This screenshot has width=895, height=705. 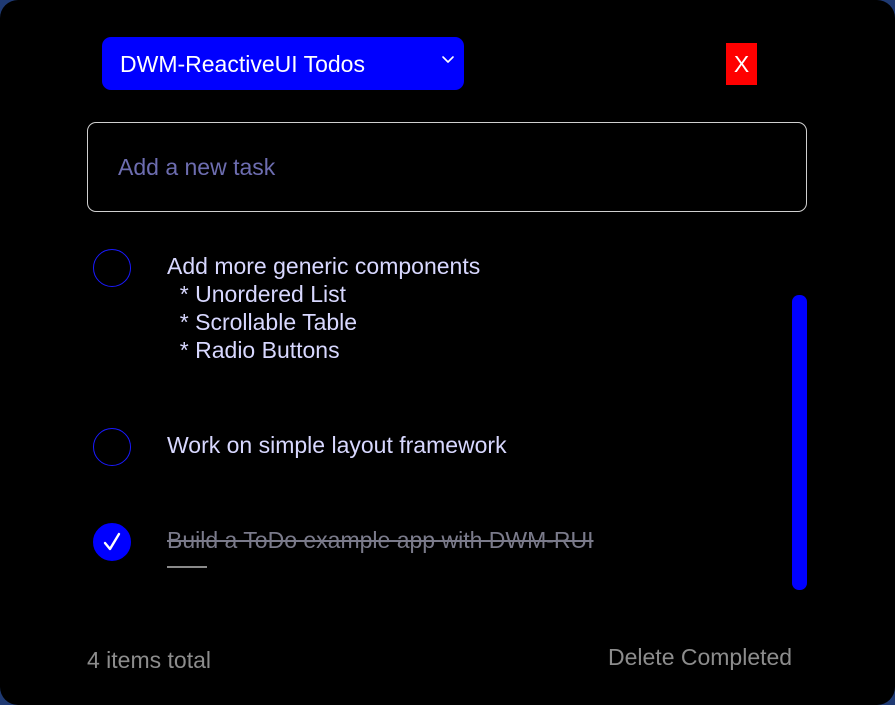 I want to click on list-select: DWM-ReactiveUI Todos, so click(x=283, y=63).